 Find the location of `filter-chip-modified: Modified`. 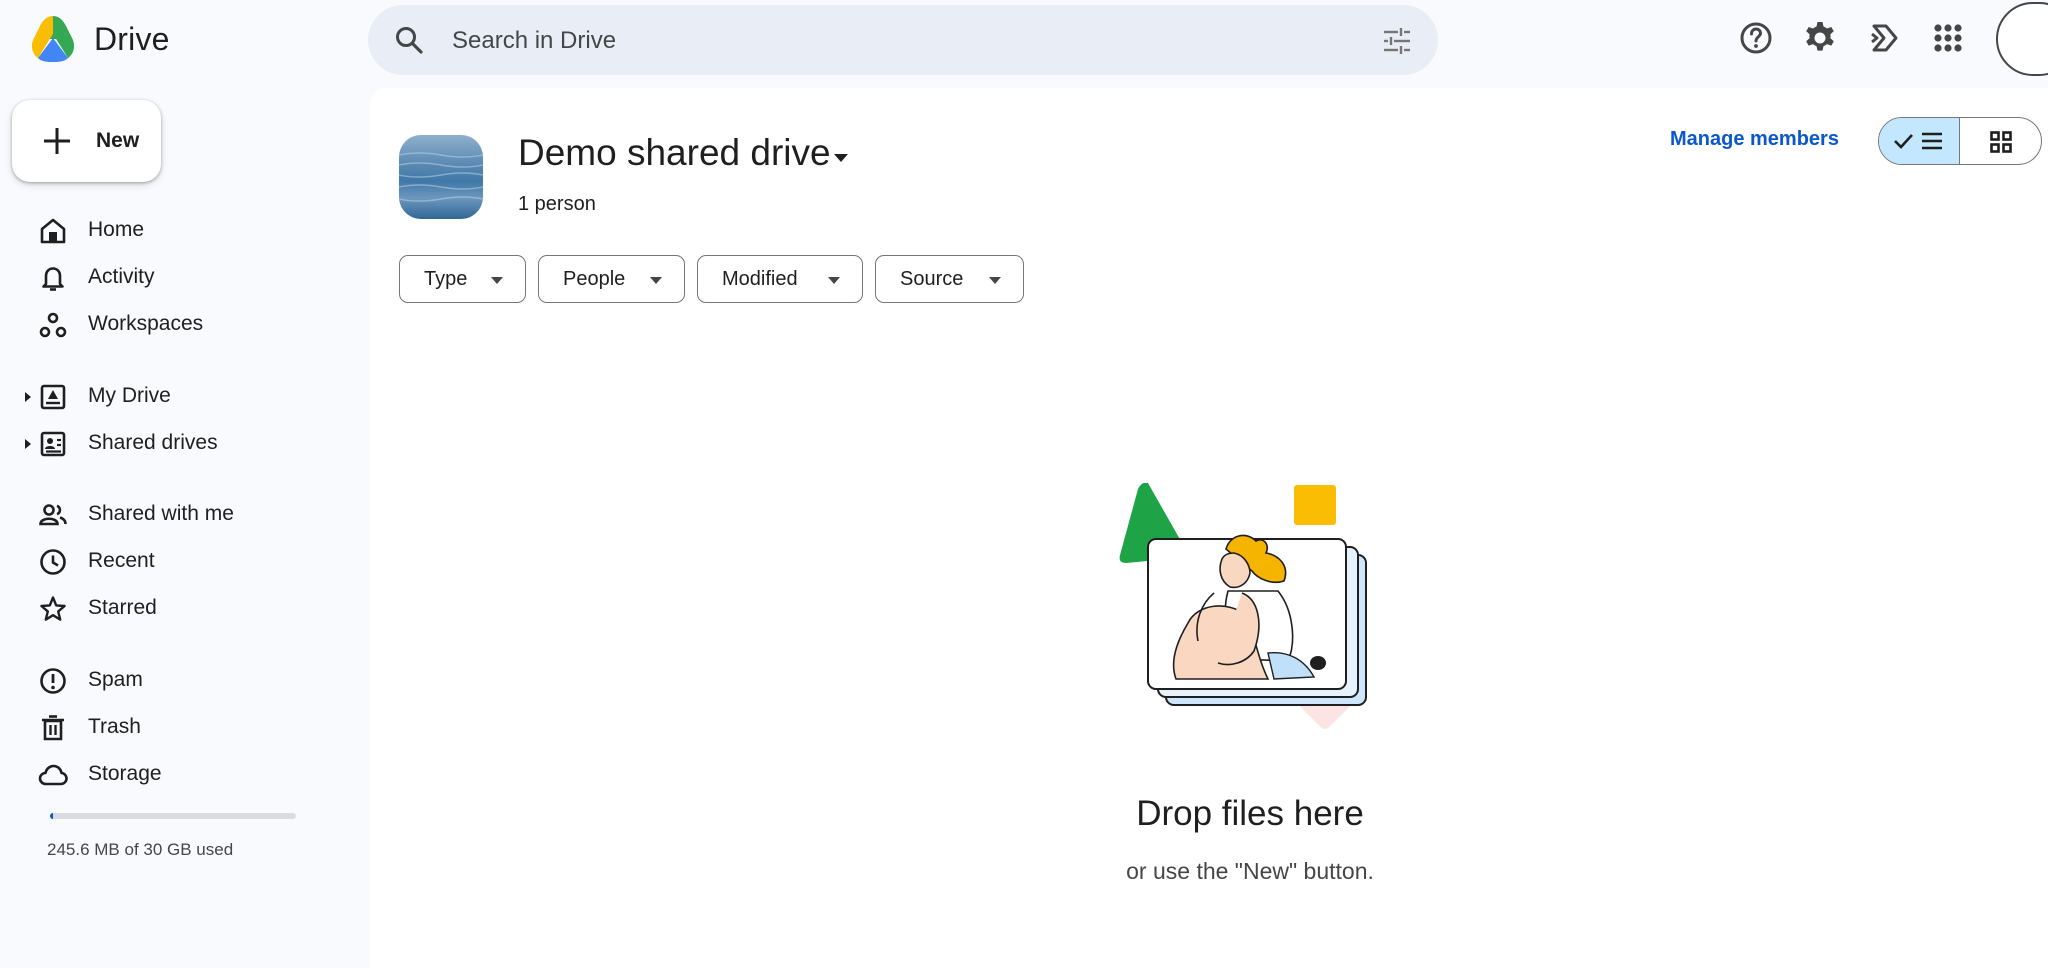

filter-chip-modified: Modified is located at coordinates (780, 279).